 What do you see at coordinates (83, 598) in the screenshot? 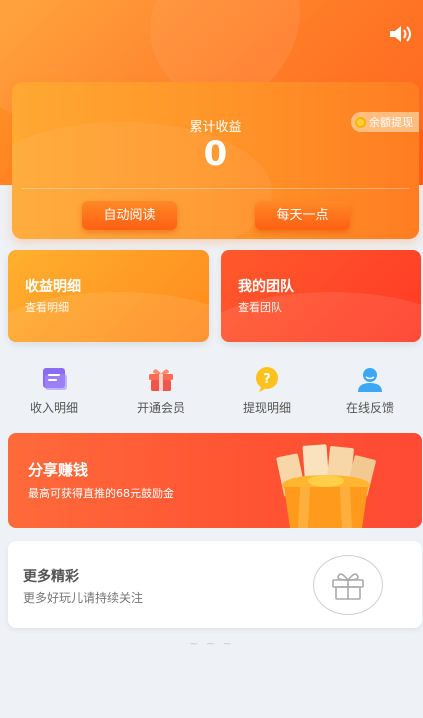
I see `more-sub: 更多好玩儿请持续关注` at bounding box center [83, 598].